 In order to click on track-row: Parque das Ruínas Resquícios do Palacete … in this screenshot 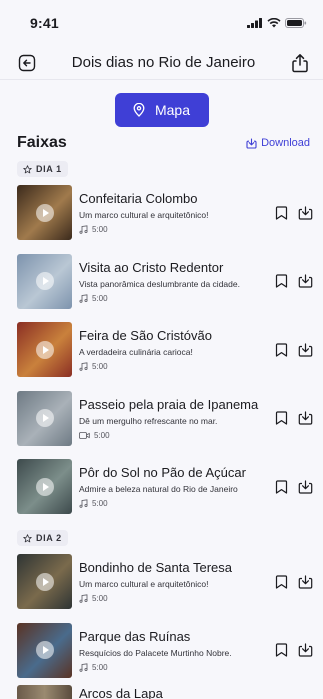, I will do `click(161, 650)`.